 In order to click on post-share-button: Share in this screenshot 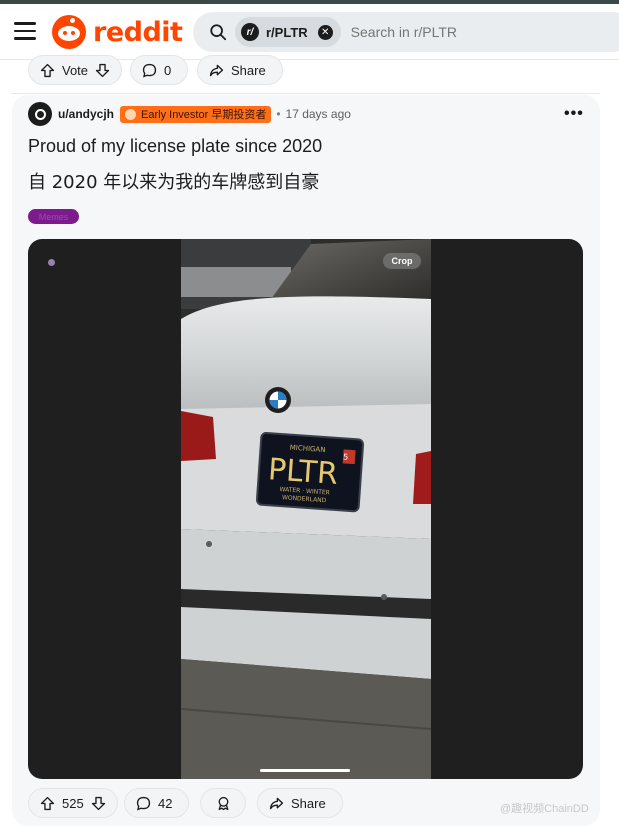, I will do `click(300, 803)`.